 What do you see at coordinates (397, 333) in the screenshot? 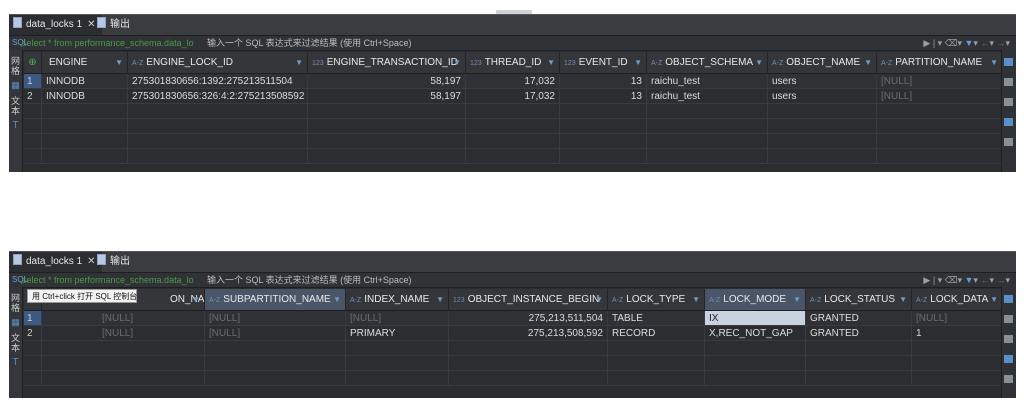
I see `table-cell: PRIMARY` at bounding box center [397, 333].